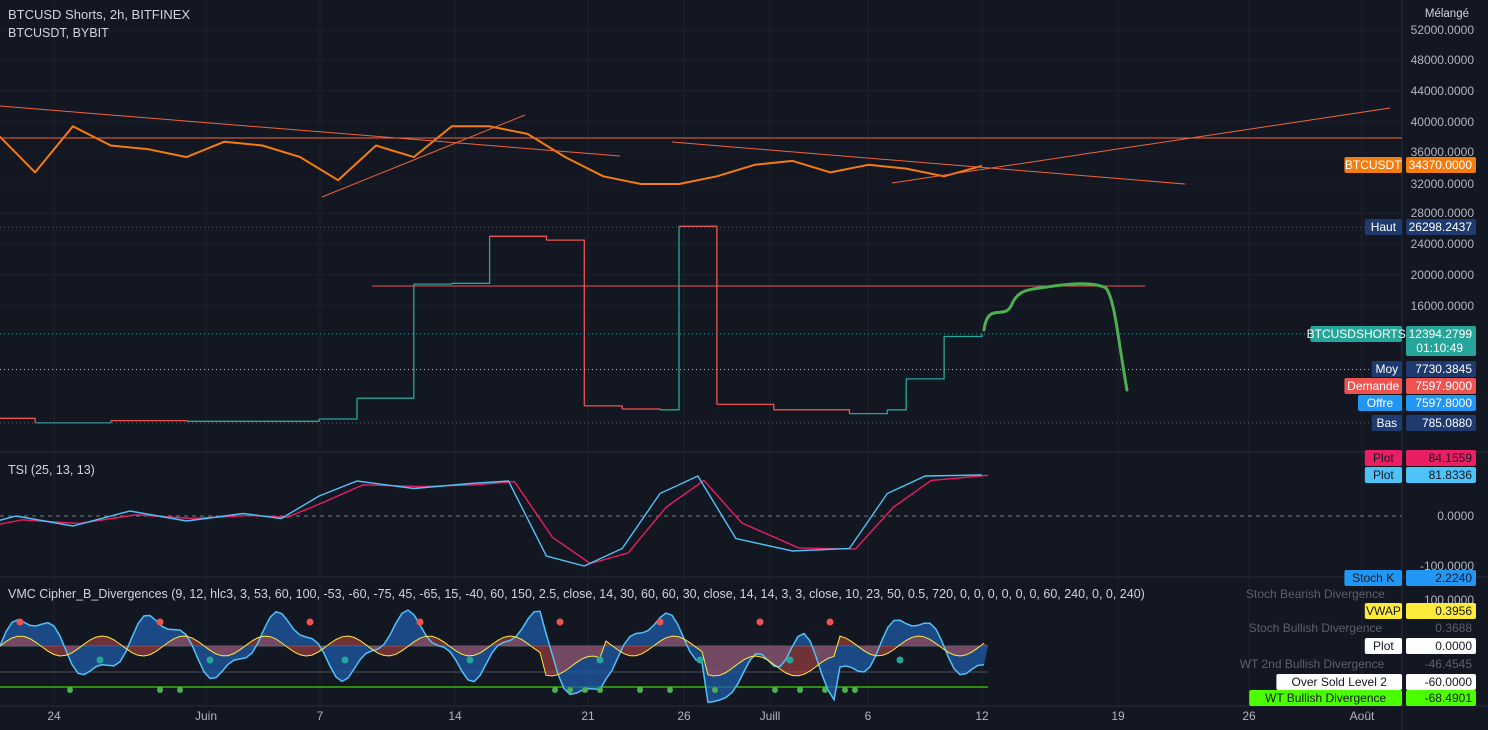  What do you see at coordinates (1312, 664) in the screenshot?
I see `vmc-tag-label: WT 2nd Bullish Divergence` at bounding box center [1312, 664].